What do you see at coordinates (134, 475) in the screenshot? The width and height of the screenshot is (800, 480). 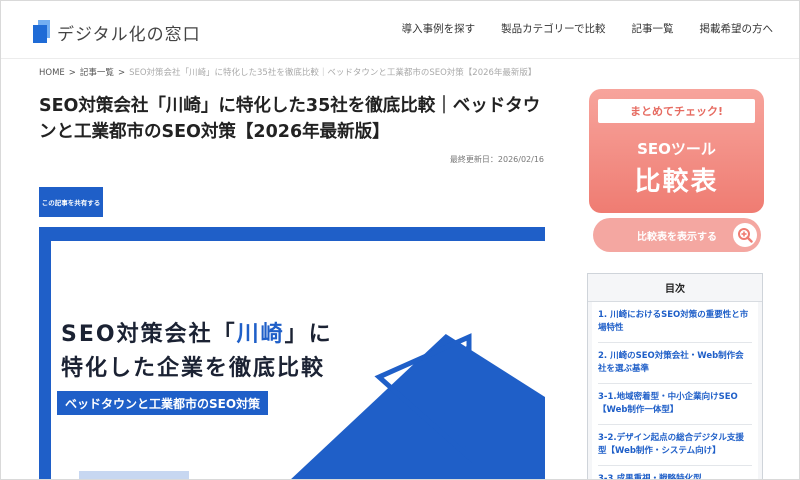 I see `hero-footer-logo` at bounding box center [134, 475].